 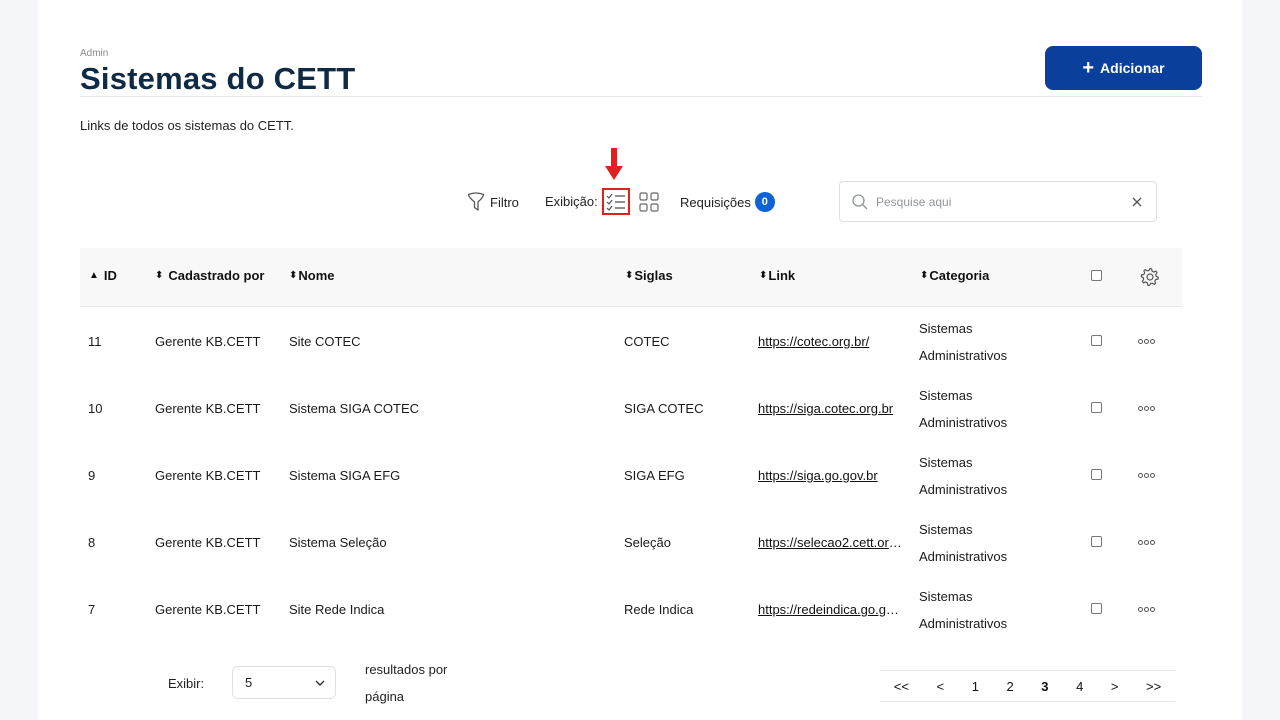 What do you see at coordinates (325, 341) in the screenshot?
I see `cell-nome: Site COTEC` at bounding box center [325, 341].